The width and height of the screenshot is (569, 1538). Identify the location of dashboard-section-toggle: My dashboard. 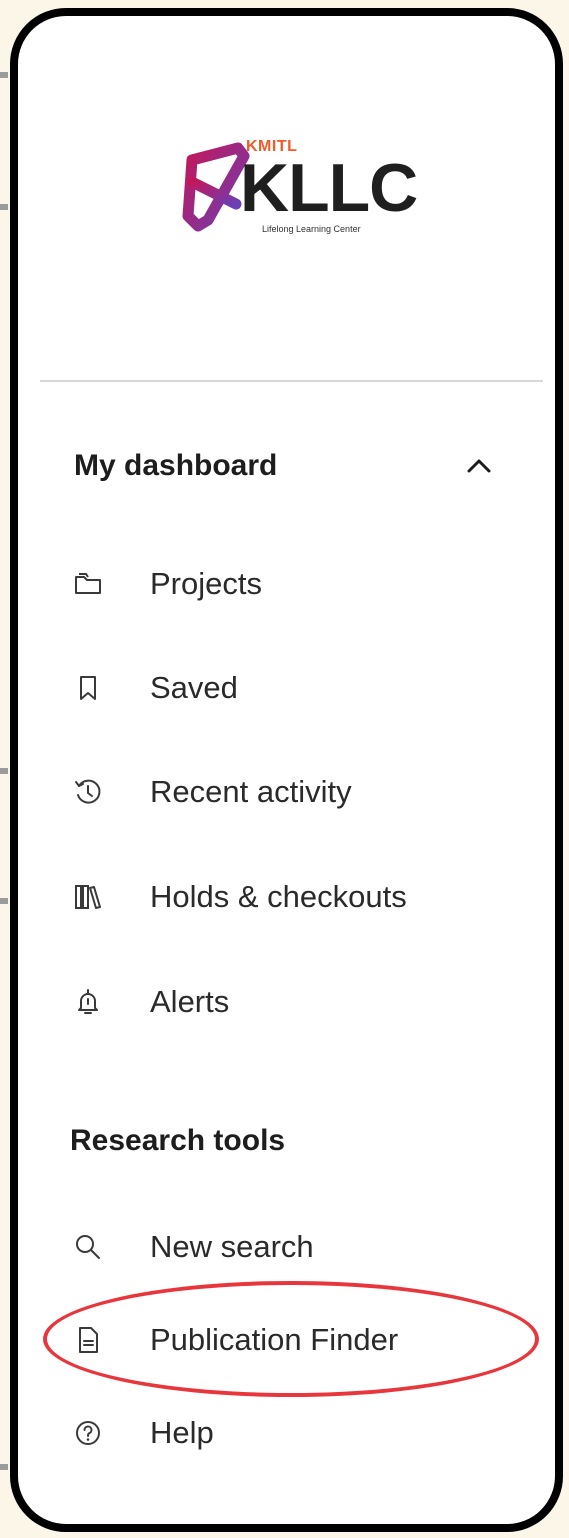
(284, 466).